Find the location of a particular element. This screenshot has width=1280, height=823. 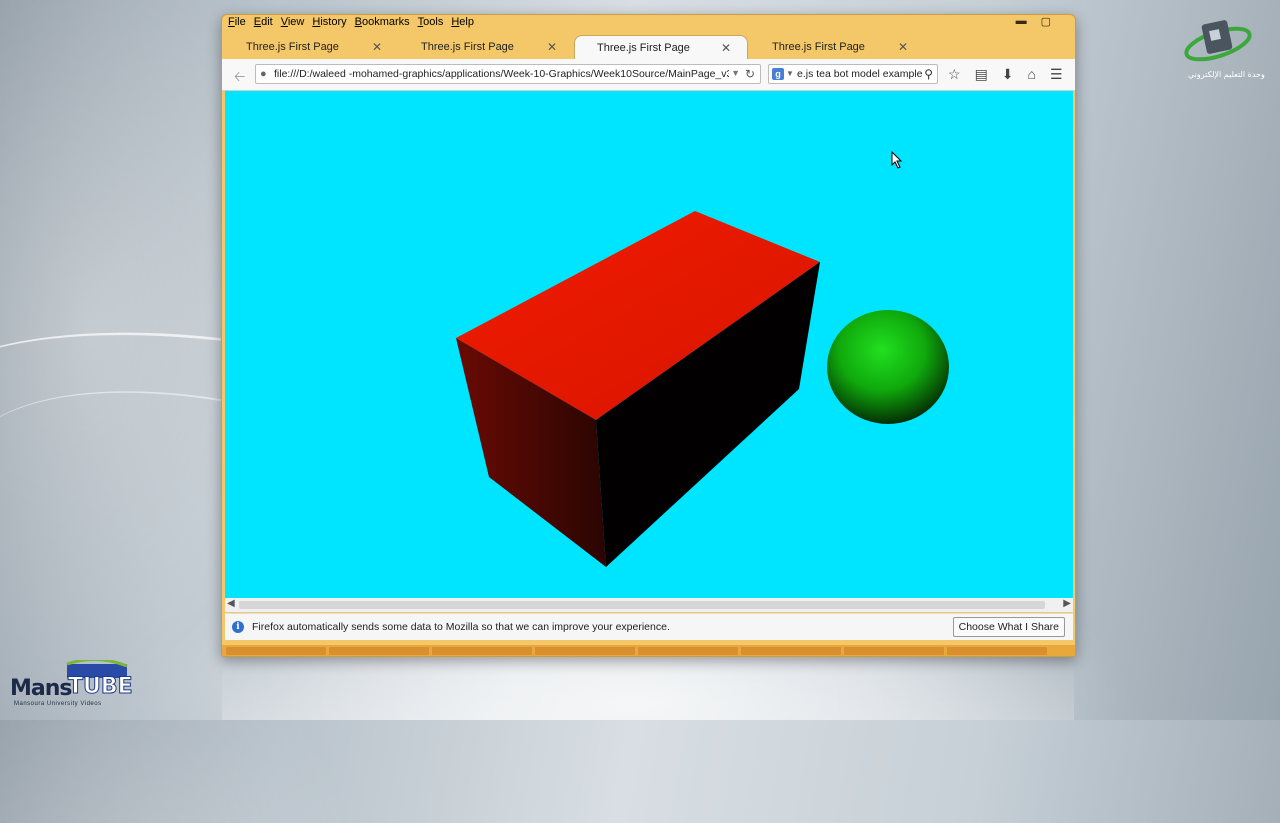

scroll-left-icon: ◀ is located at coordinates (231, 603).